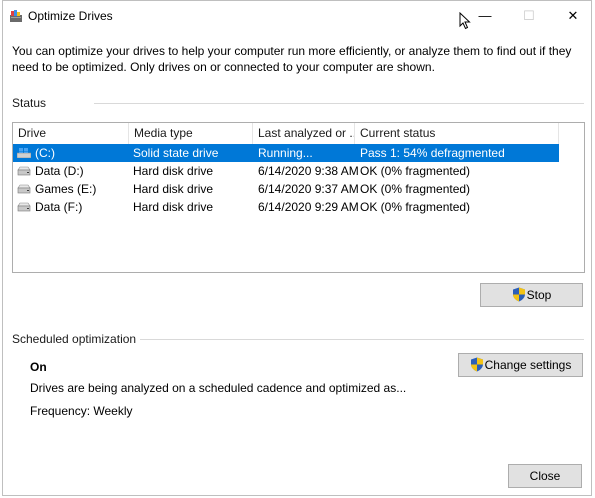 This screenshot has height=498, width=595. I want to click on mouse-cursor-icon, so click(465, 21).